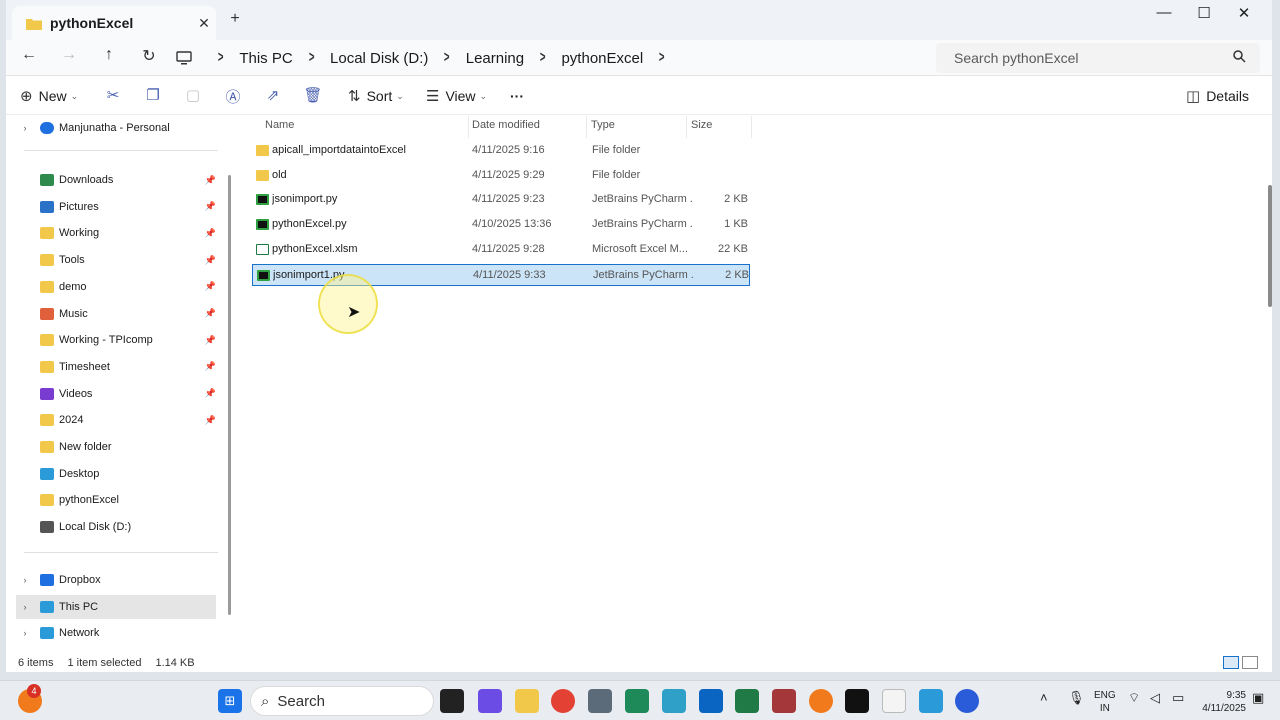 The width and height of the screenshot is (1280, 720). What do you see at coordinates (1098, 58) in the screenshot?
I see `search-input: Search pythonExcel` at bounding box center [1098, 58].